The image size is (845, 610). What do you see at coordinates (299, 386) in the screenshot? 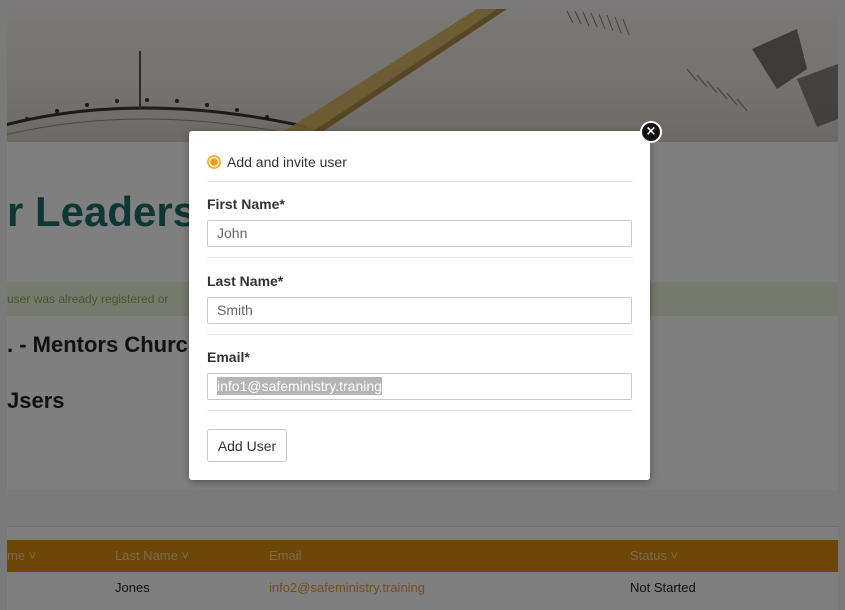
I see `email-value-selected: info1@safeministry.traning` at bounding box center [299, 386].